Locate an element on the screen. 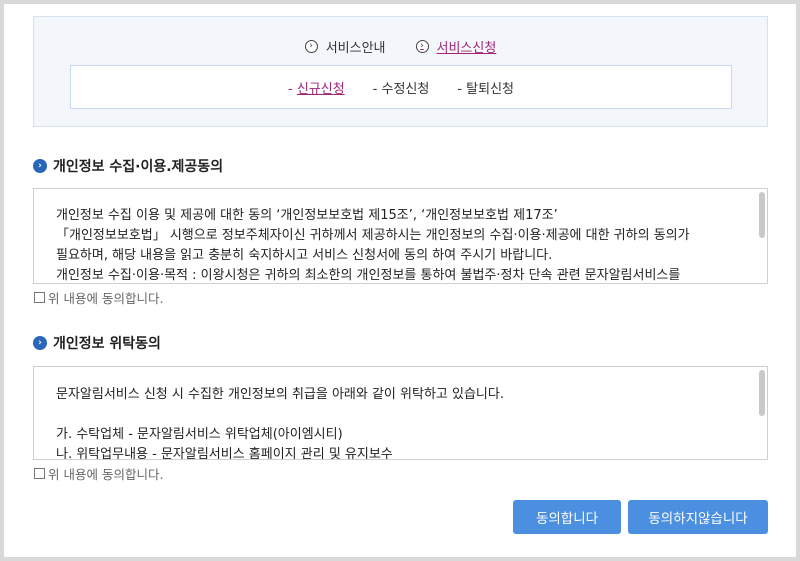 This screenshot has height=561, width=800. section-title-privacy-collection: › 개인정보 수집·이용.제공동의 is located at coordinates (128, 166).